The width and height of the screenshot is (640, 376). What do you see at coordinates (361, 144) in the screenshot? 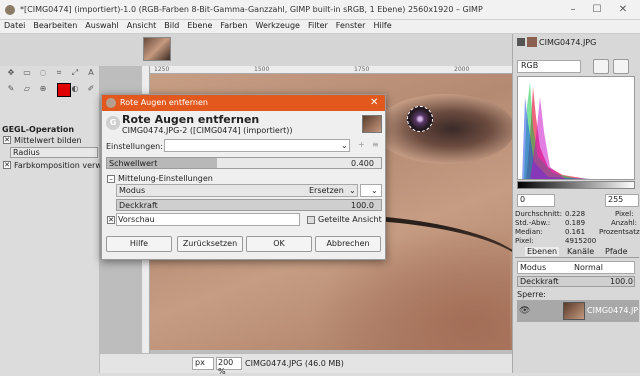
I see `add-preset-icon: +` at bounding box center [361, 144].